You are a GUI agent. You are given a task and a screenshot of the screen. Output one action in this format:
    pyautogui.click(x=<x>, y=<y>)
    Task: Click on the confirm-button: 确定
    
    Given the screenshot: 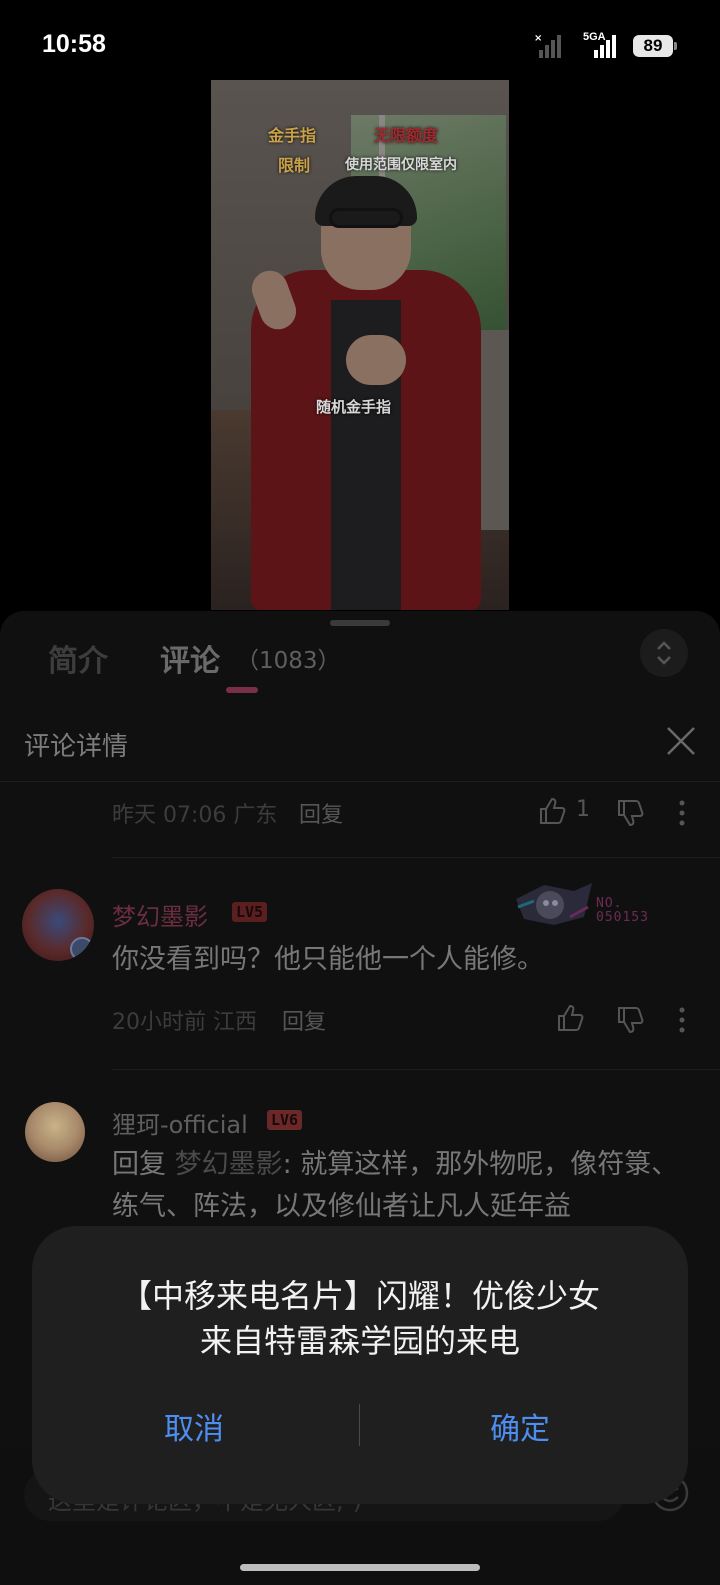 What is the action you would take?
    pyautogui.click(x=520, y=1426)
    